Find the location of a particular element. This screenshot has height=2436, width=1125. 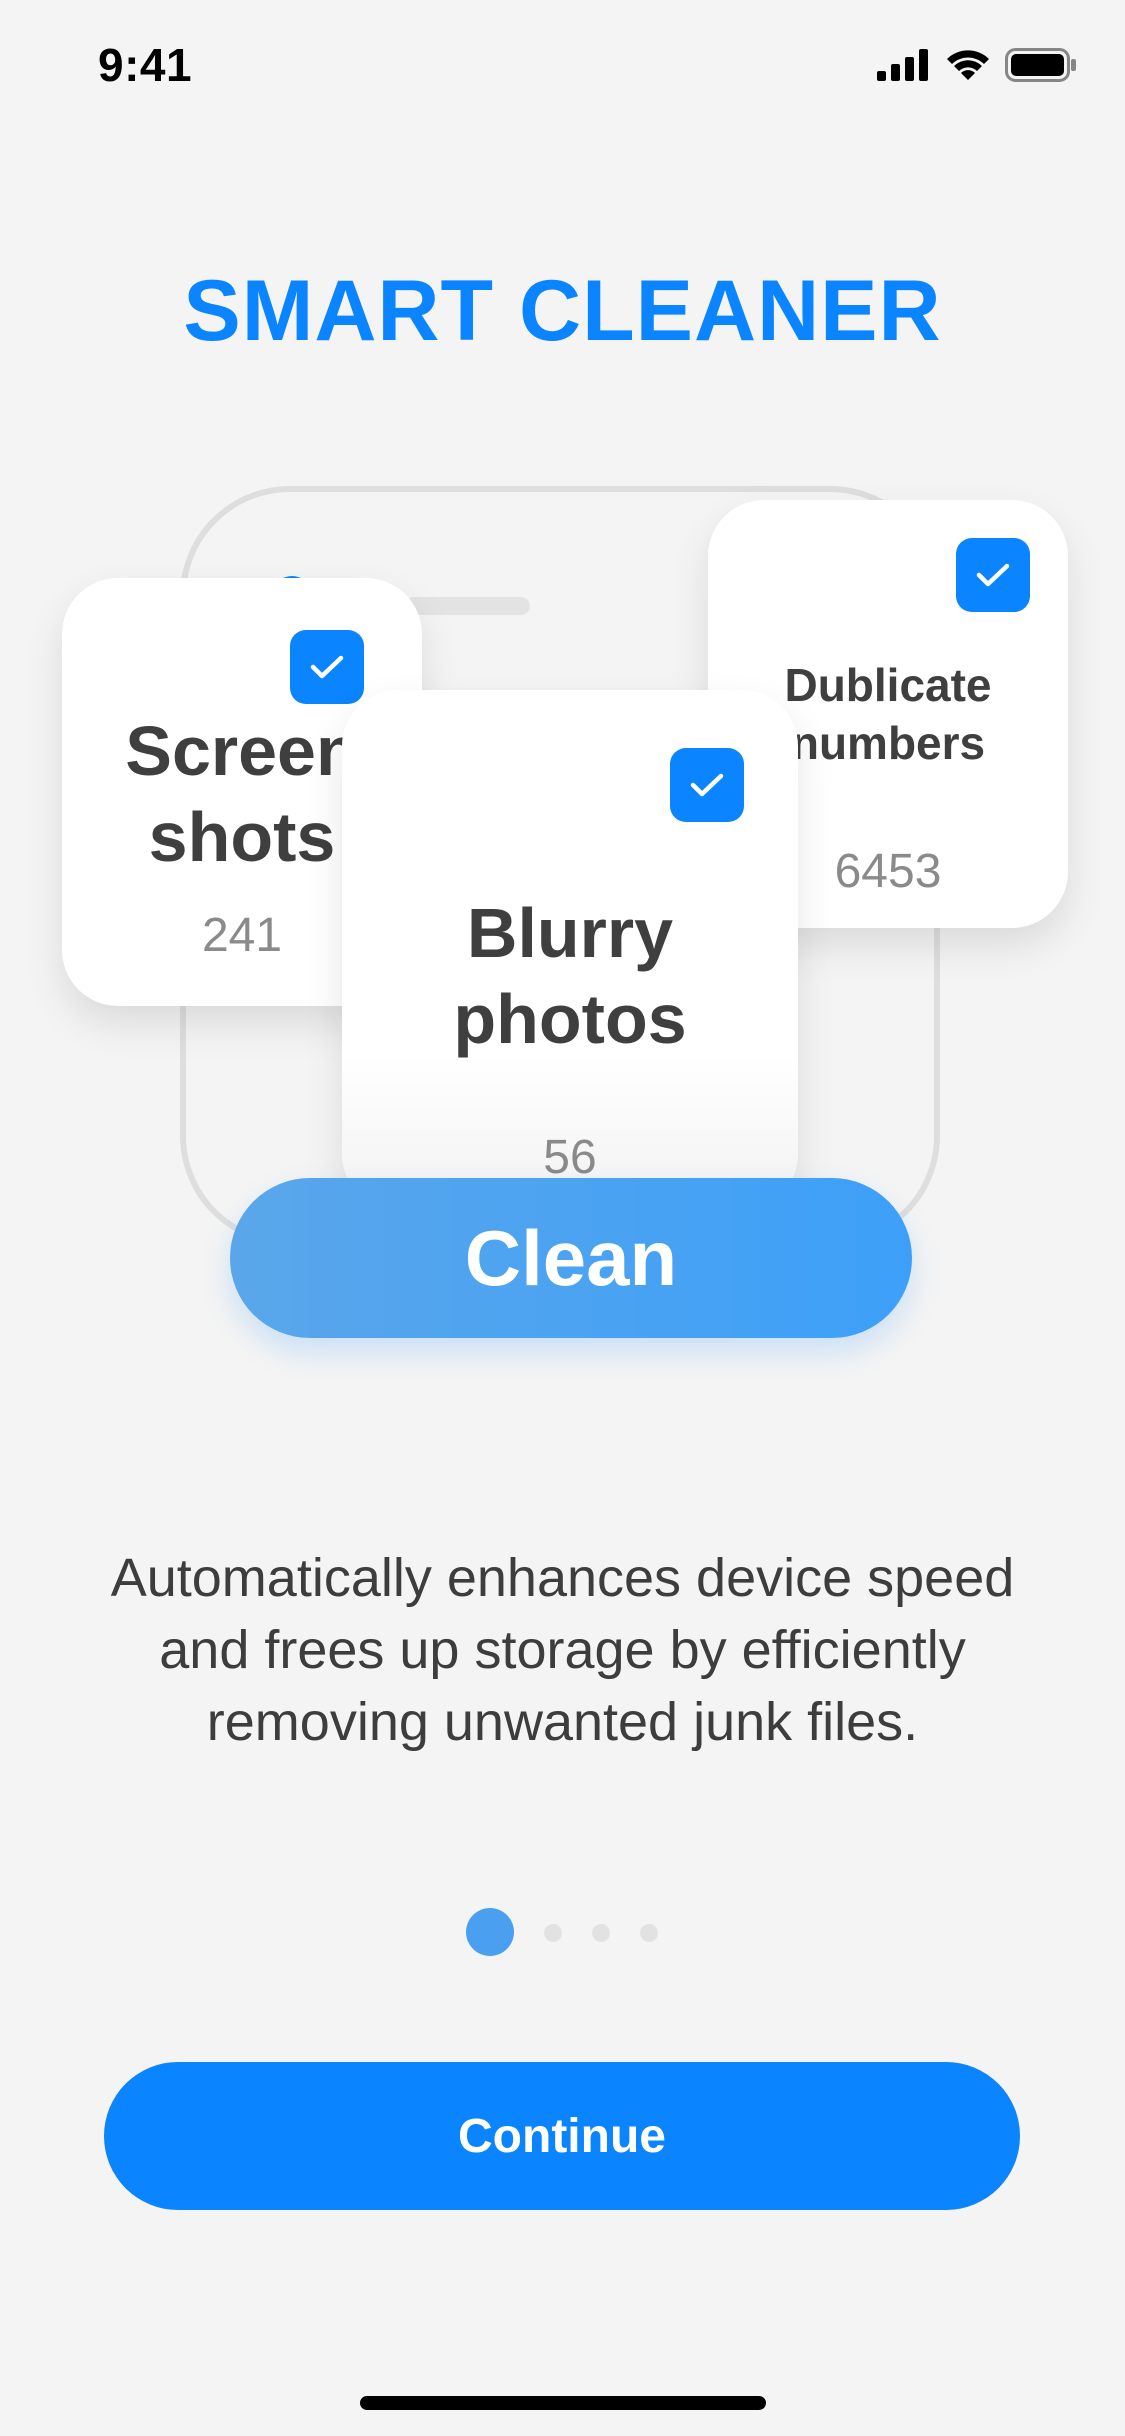

status-icons is located at coordinates (977, 67).